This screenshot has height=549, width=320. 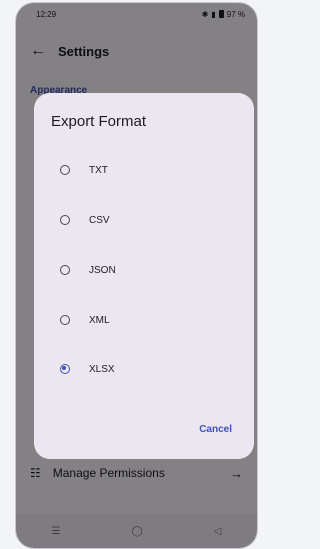 What do you see at coordinates (144, 220) in the screenshot?
I see `option-csv: CSV` at bounding box center [144, 220].